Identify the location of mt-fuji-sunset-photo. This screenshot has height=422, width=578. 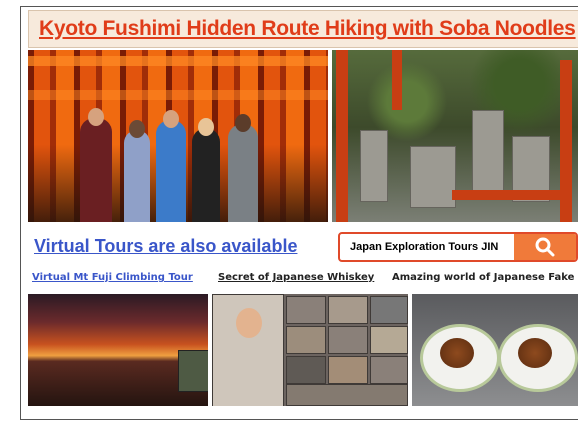
(118, 350).